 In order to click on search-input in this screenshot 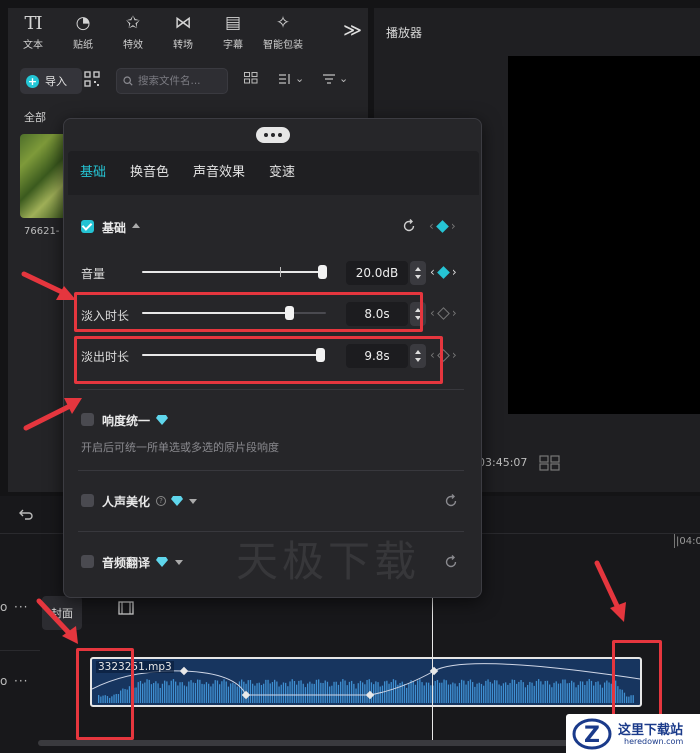, I will do `click(179, 81)`.